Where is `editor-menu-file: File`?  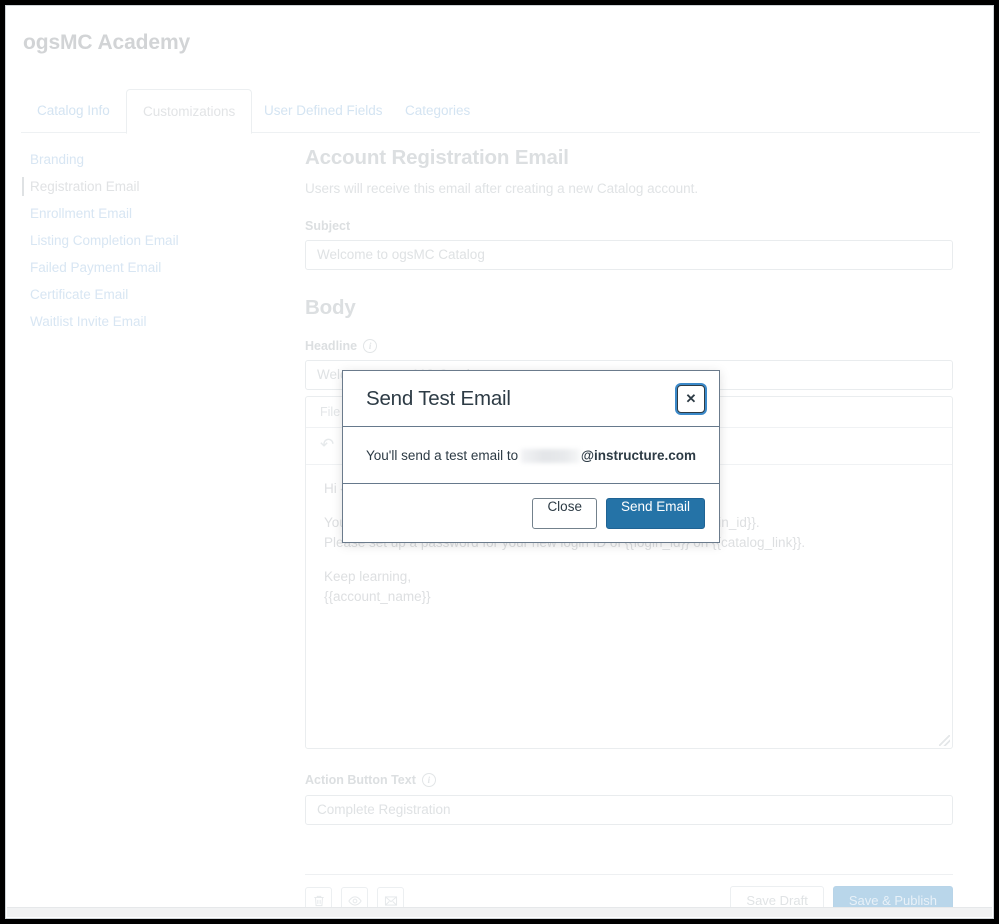 editor-menu-file: File is located at coordinates (330, 412).